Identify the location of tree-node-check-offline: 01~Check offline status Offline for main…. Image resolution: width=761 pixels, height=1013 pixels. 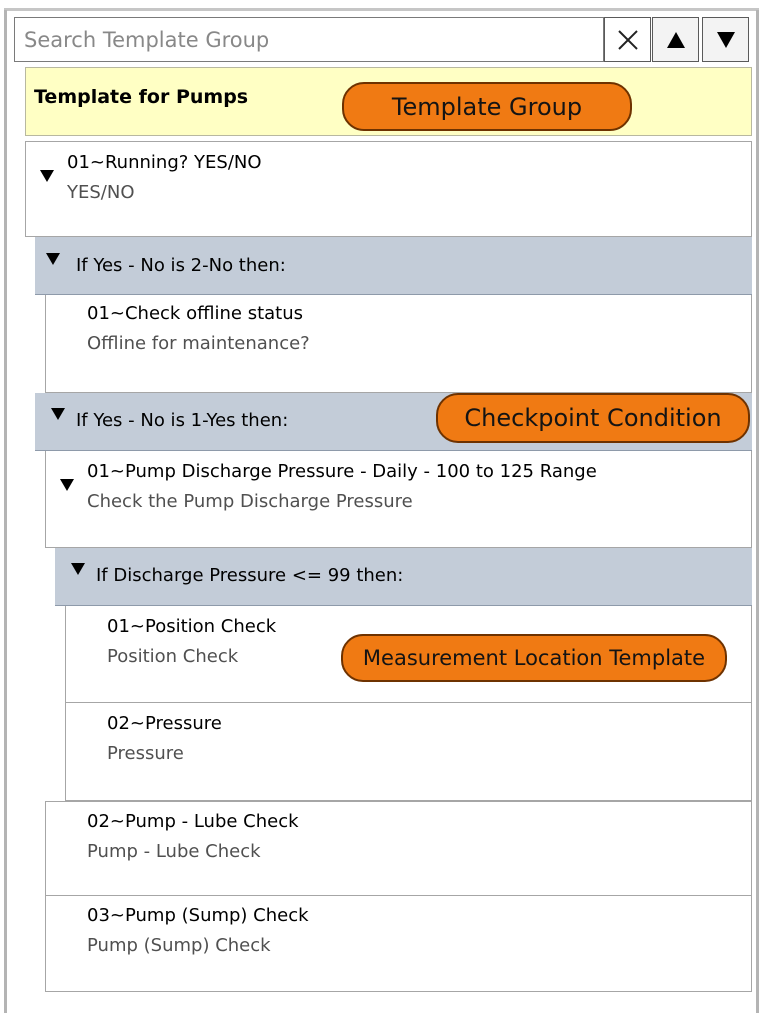
(398, 344).